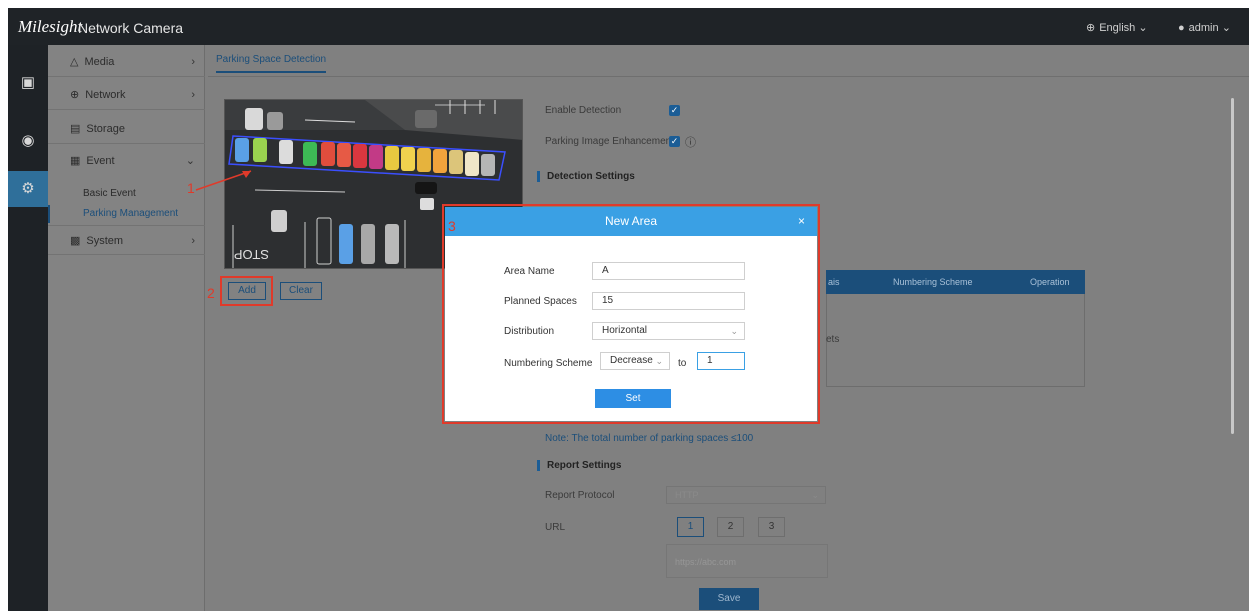  Describe the element at coordinates (126, 240) in the screenshot. I see `nav-item-system: ▩ System ›` at that location.